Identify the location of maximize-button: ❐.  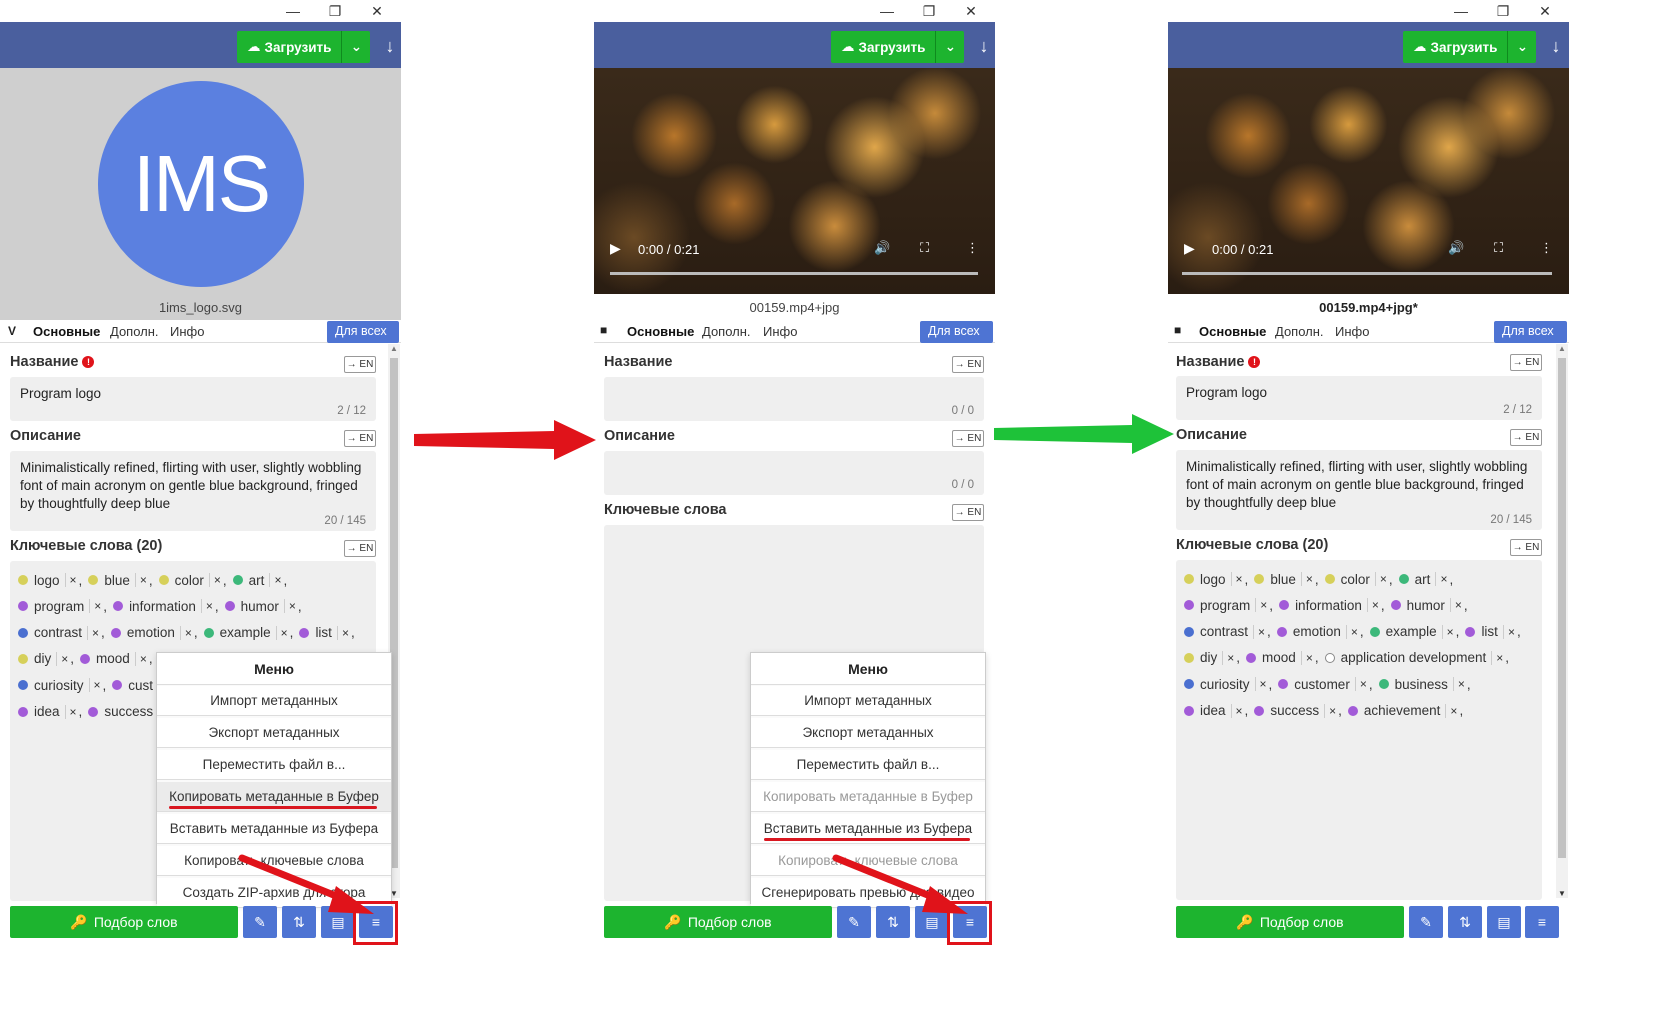
(929, 11).